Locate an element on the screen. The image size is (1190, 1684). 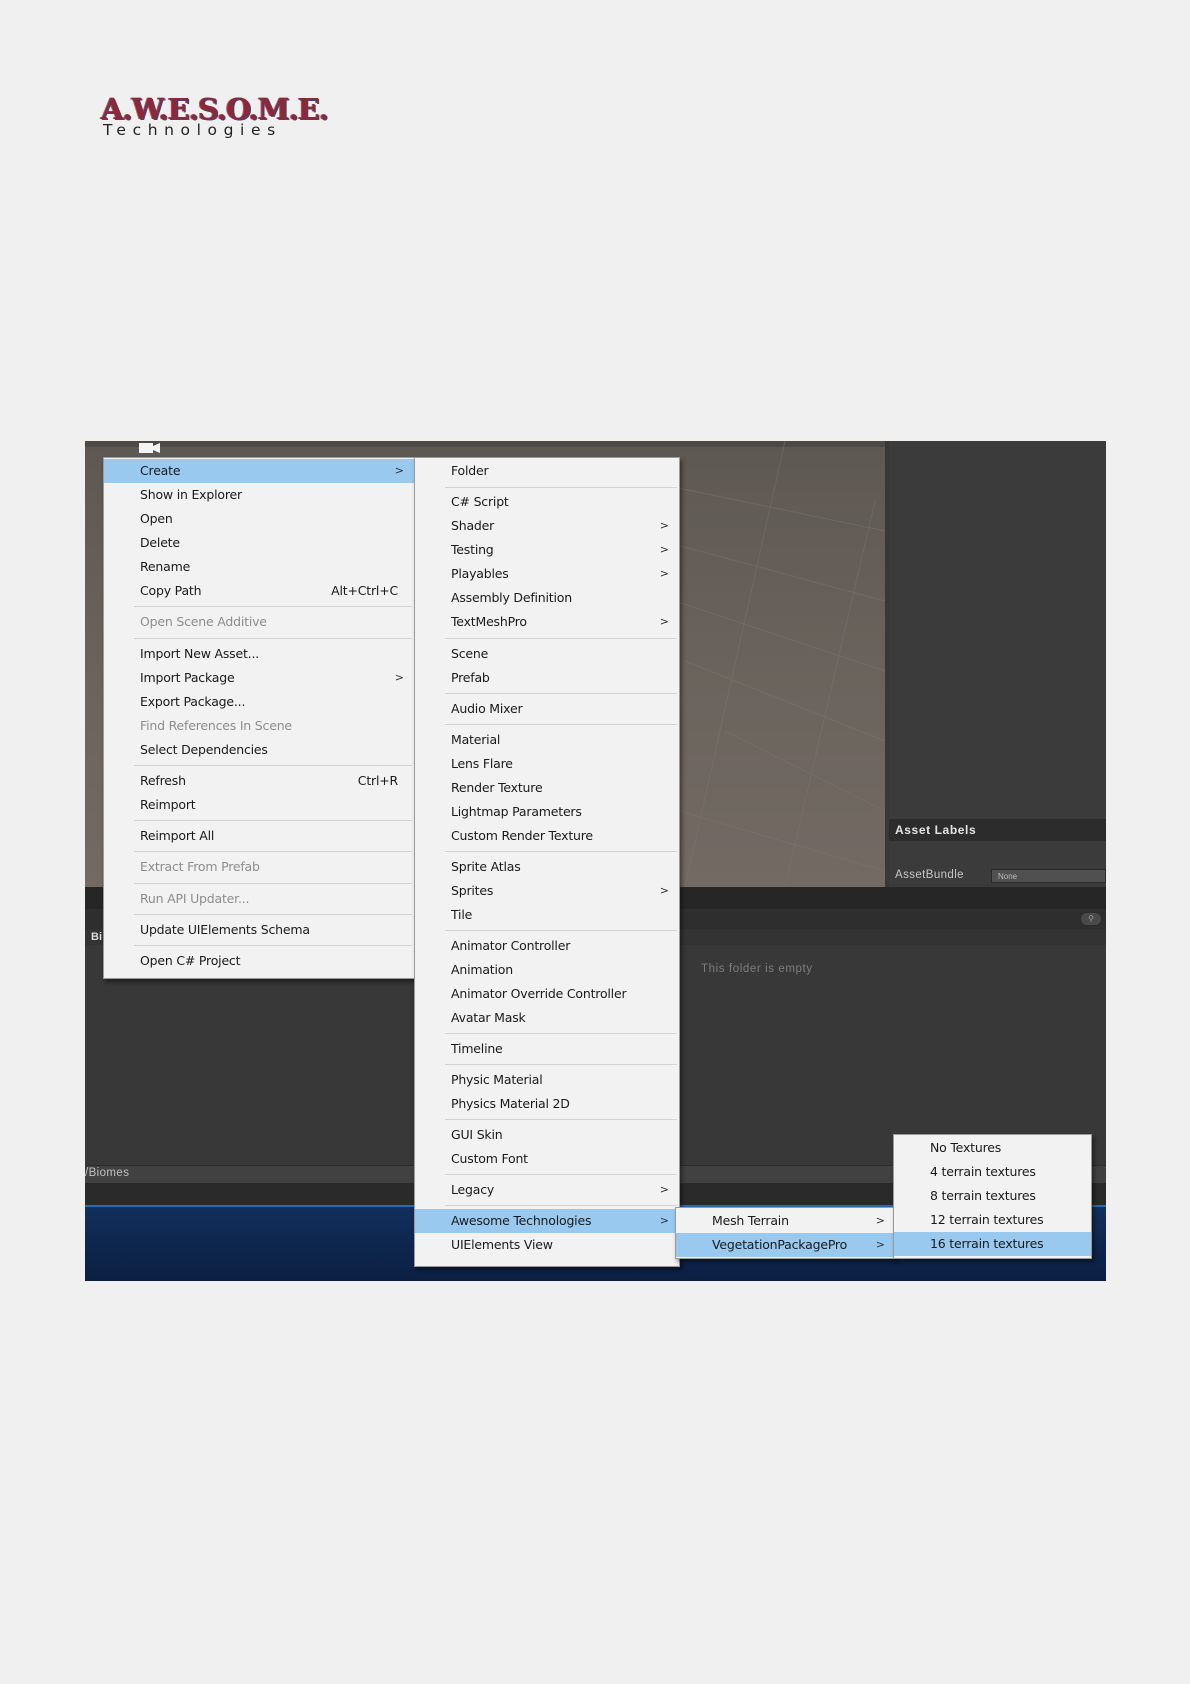
menu-item-physics-material-2d: Physics Material 2D is located at coordinates (547, 1104).